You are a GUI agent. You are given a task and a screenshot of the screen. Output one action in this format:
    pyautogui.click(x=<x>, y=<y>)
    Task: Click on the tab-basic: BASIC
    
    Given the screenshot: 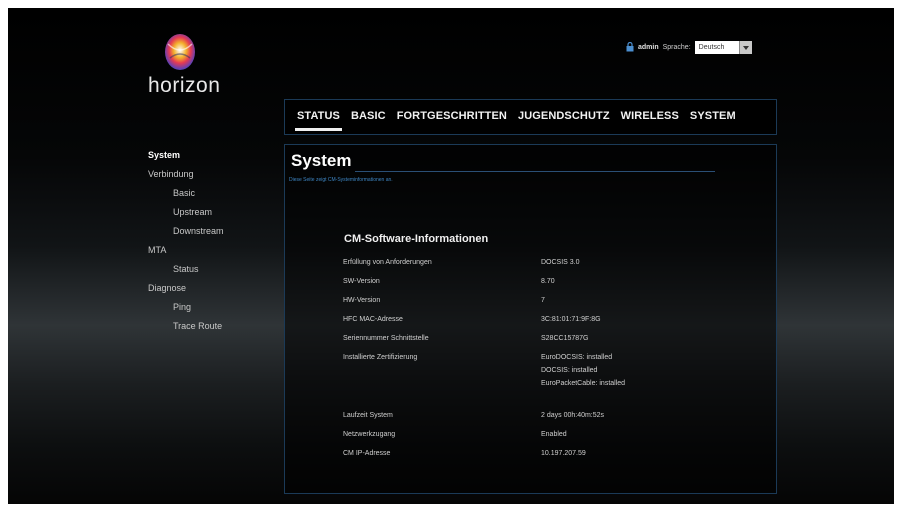 What is the action you would take?
    pyautogui.click(x=368, y=116)
    